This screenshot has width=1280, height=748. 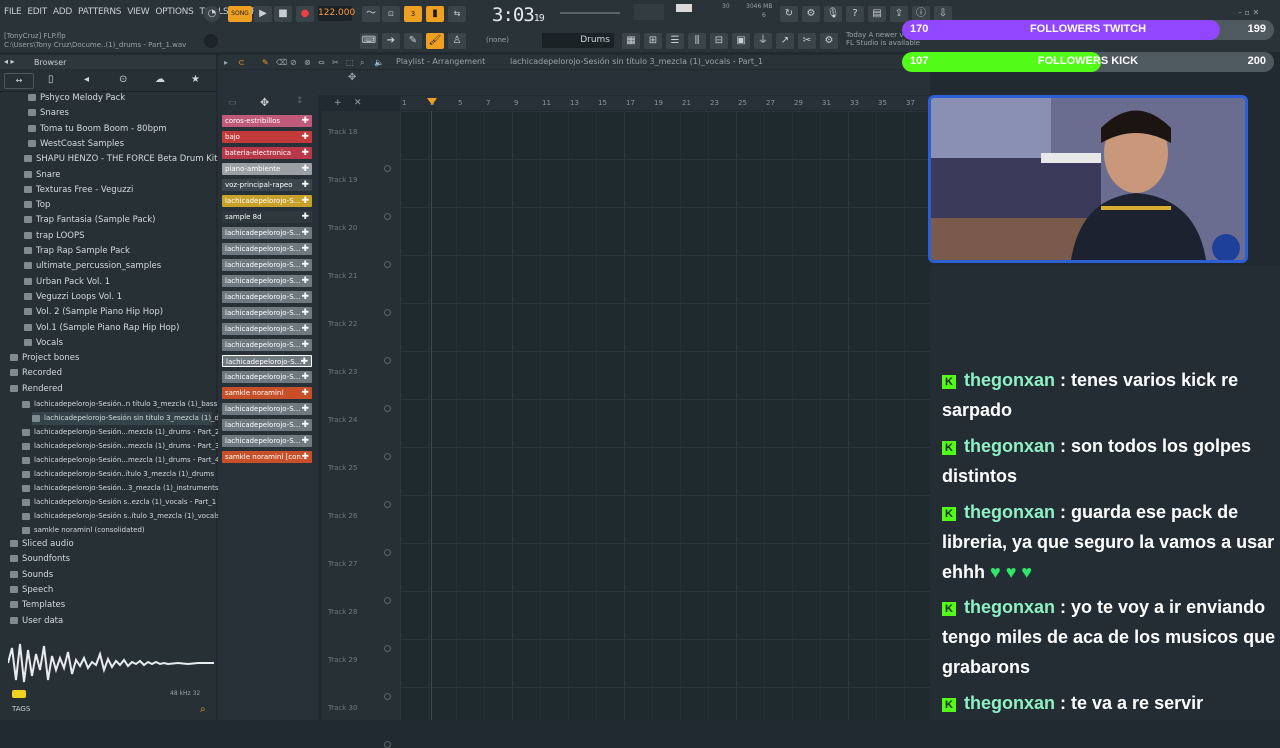 What do you see at coordinates (31, 575) in the screenshot?
I see `browser-section: Sounds` at bounding box center [31, 575].